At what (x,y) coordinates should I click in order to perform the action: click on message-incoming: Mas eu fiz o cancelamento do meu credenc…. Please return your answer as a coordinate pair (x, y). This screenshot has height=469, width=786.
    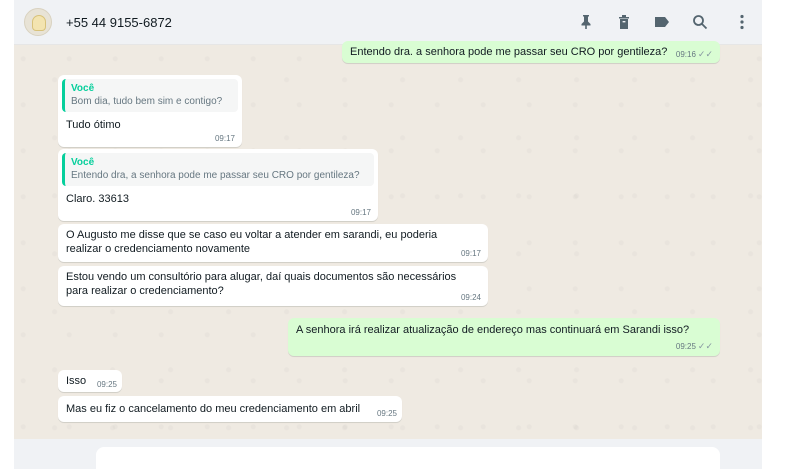
    Looking at the image, I should click on (230, 409).